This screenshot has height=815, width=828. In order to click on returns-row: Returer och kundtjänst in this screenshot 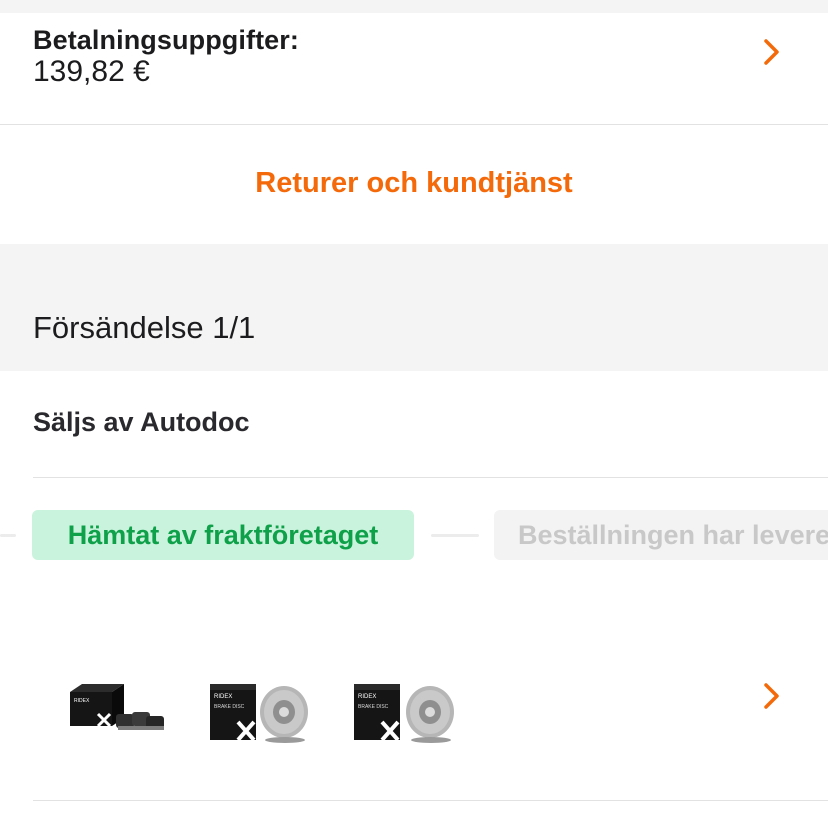, I will do `click(414, 184)`.